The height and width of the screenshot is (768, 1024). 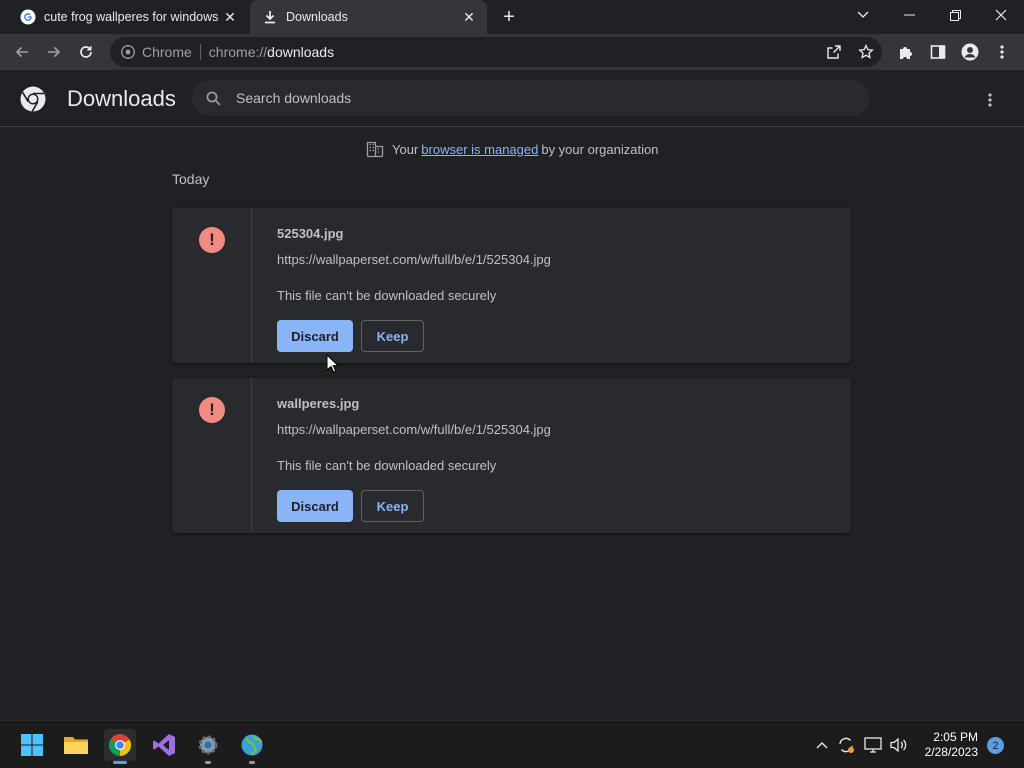 I want to click on page-title: Downloads, so click(x=121, y=98).